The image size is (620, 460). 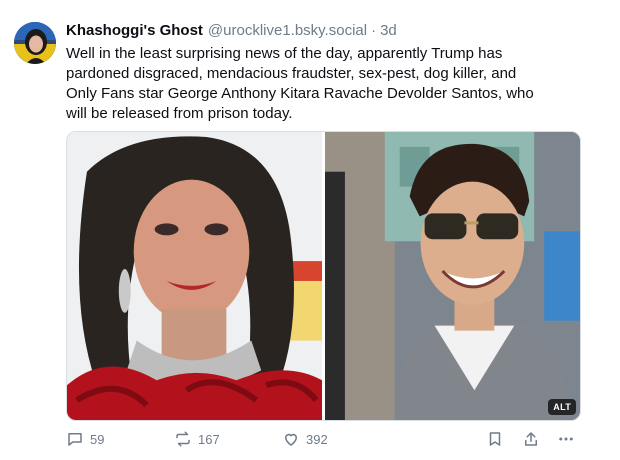 I want to click on author-handle: @urocklive1.bsky.social, so click(x=287, y=30).